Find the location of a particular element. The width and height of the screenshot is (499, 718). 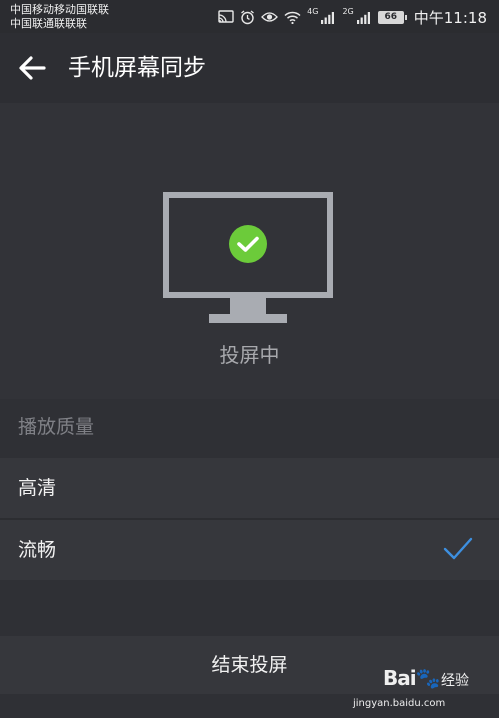

network-type-2: 2G is located at coordinates (348, 11).